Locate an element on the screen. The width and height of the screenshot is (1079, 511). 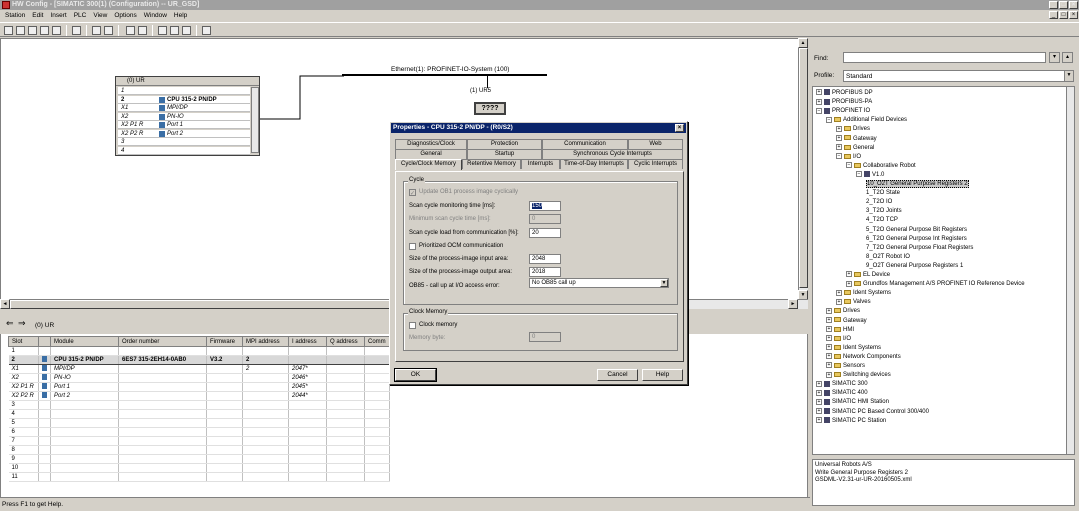
table-row: X2 P2 R Port 2 2044* is located at coordinates (199, 396).